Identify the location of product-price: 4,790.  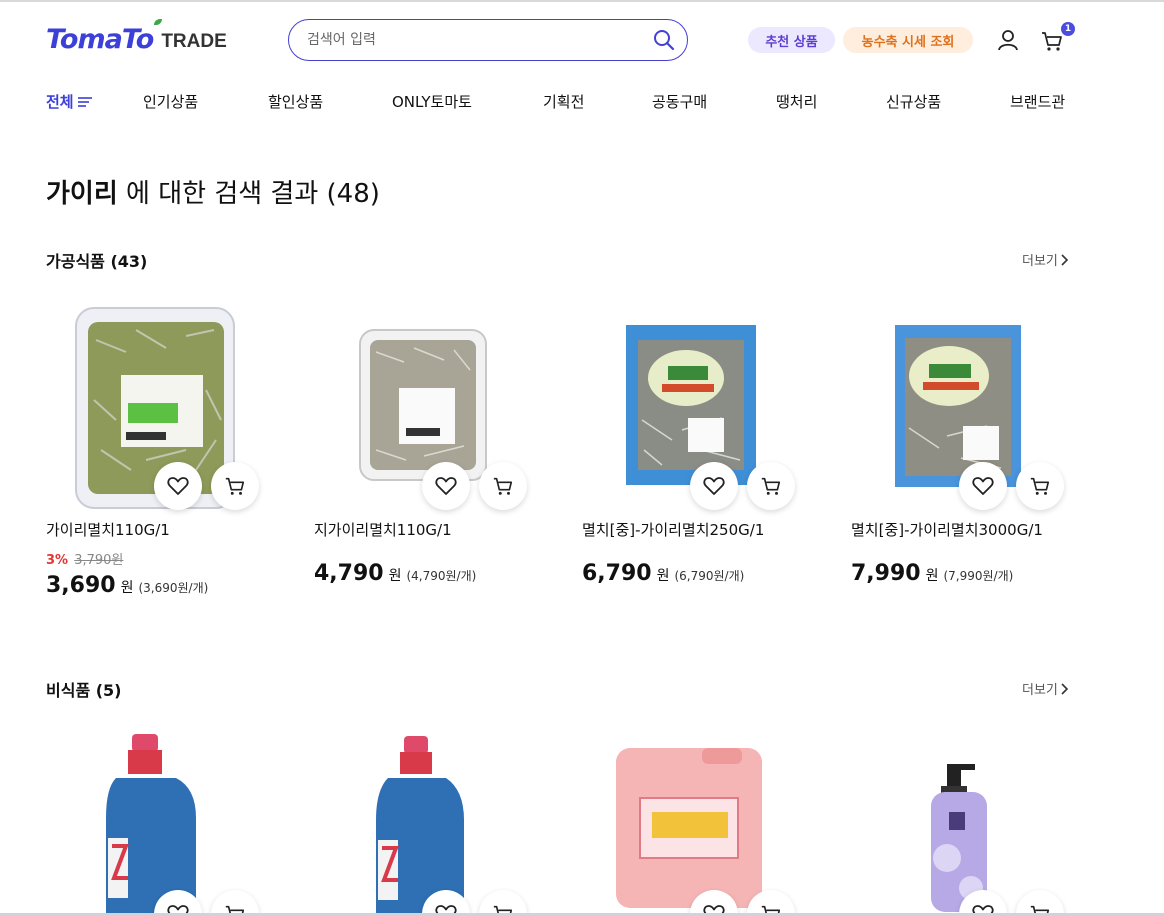
(349, 573).